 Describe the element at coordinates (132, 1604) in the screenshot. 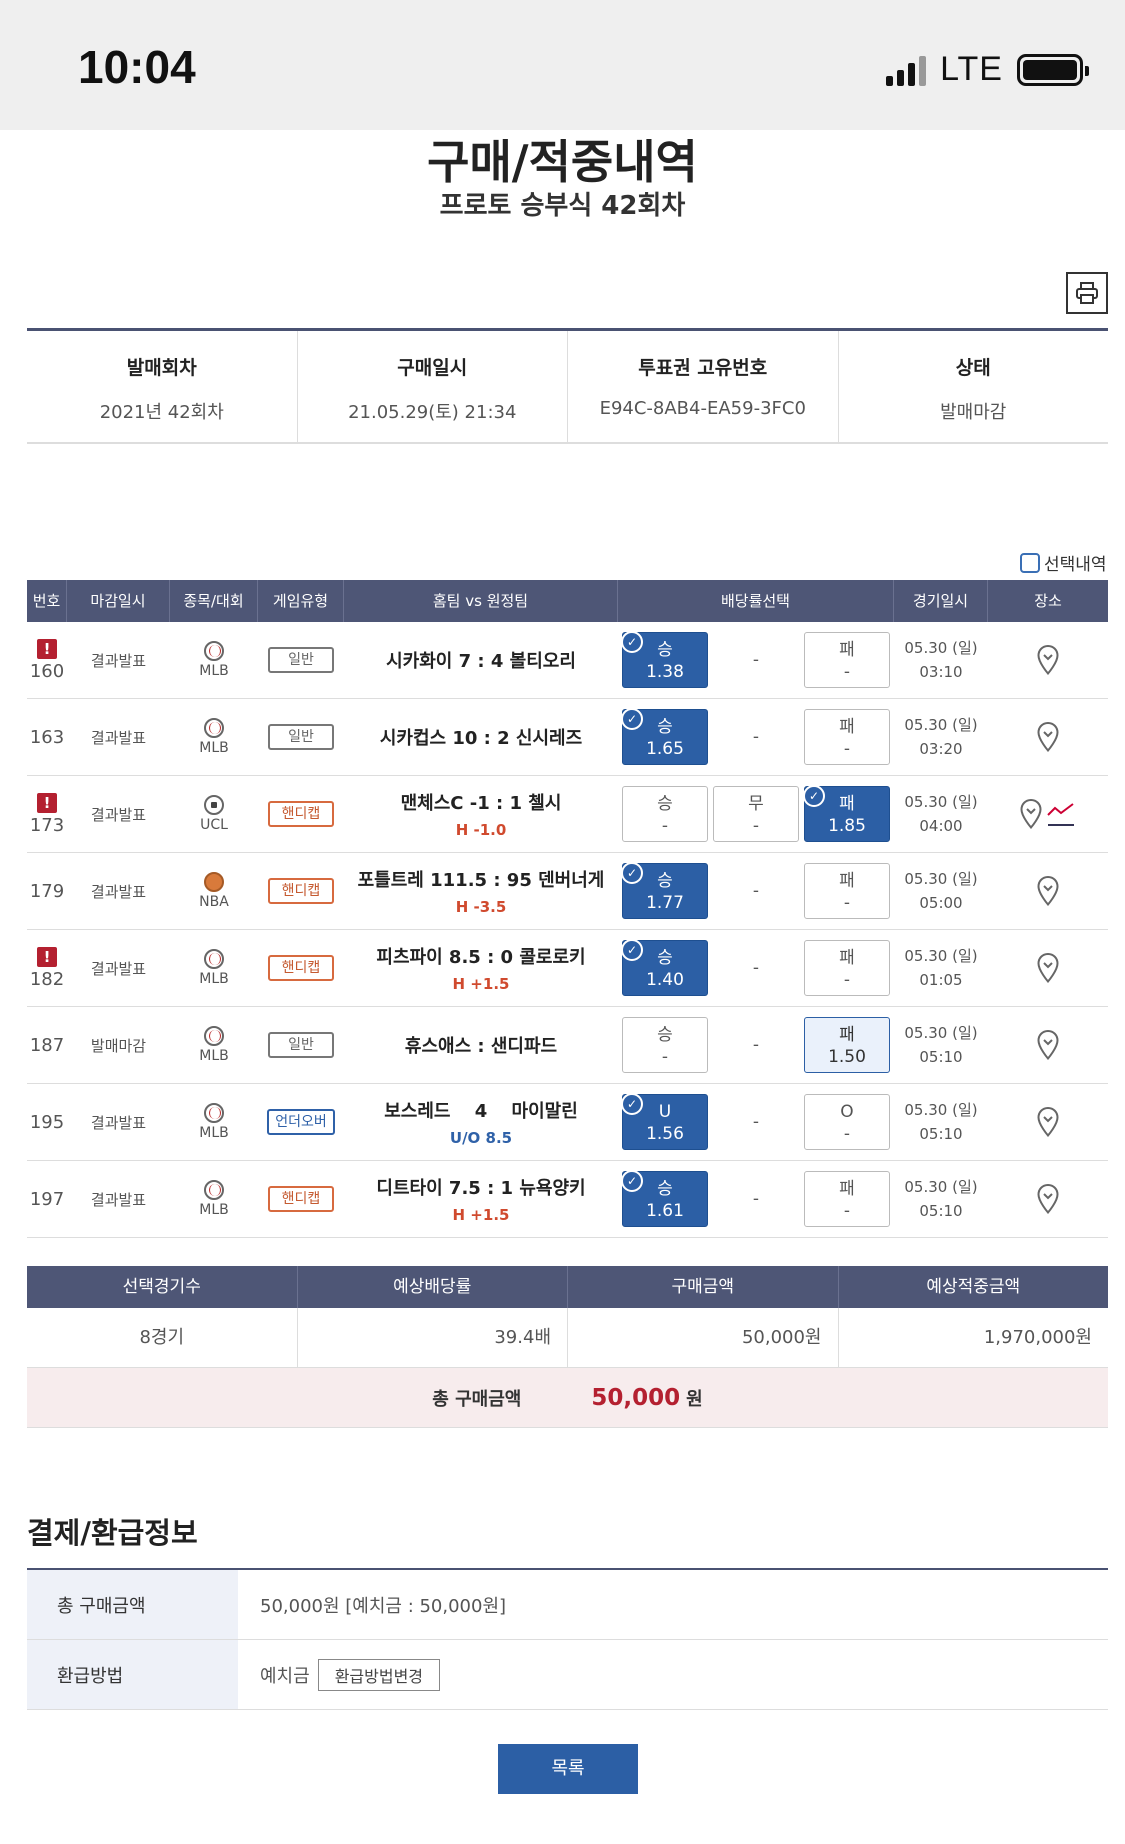

I see `payment-total-label: 총 구매금액` at that location.